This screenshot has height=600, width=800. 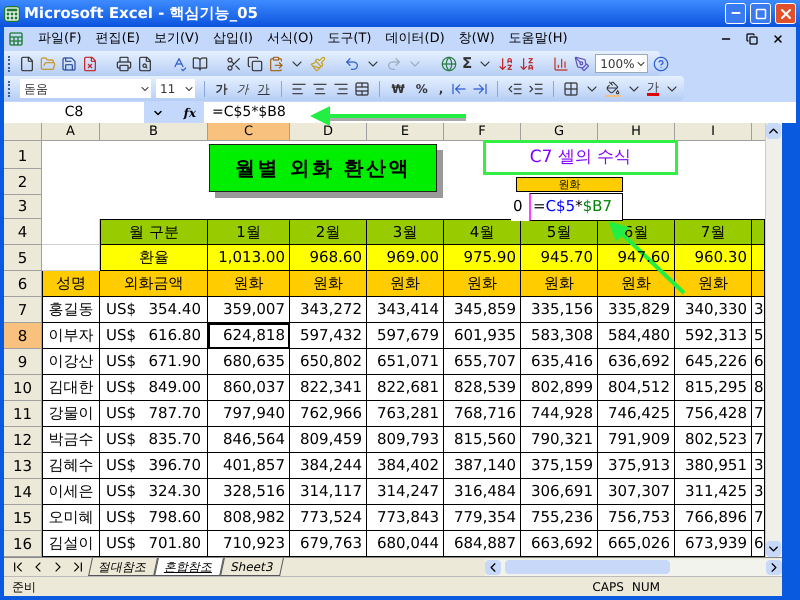 What do you see at coordinates (234, 64) in the screenshot?
I see `cut-icon` at bounding box center [234, 64].